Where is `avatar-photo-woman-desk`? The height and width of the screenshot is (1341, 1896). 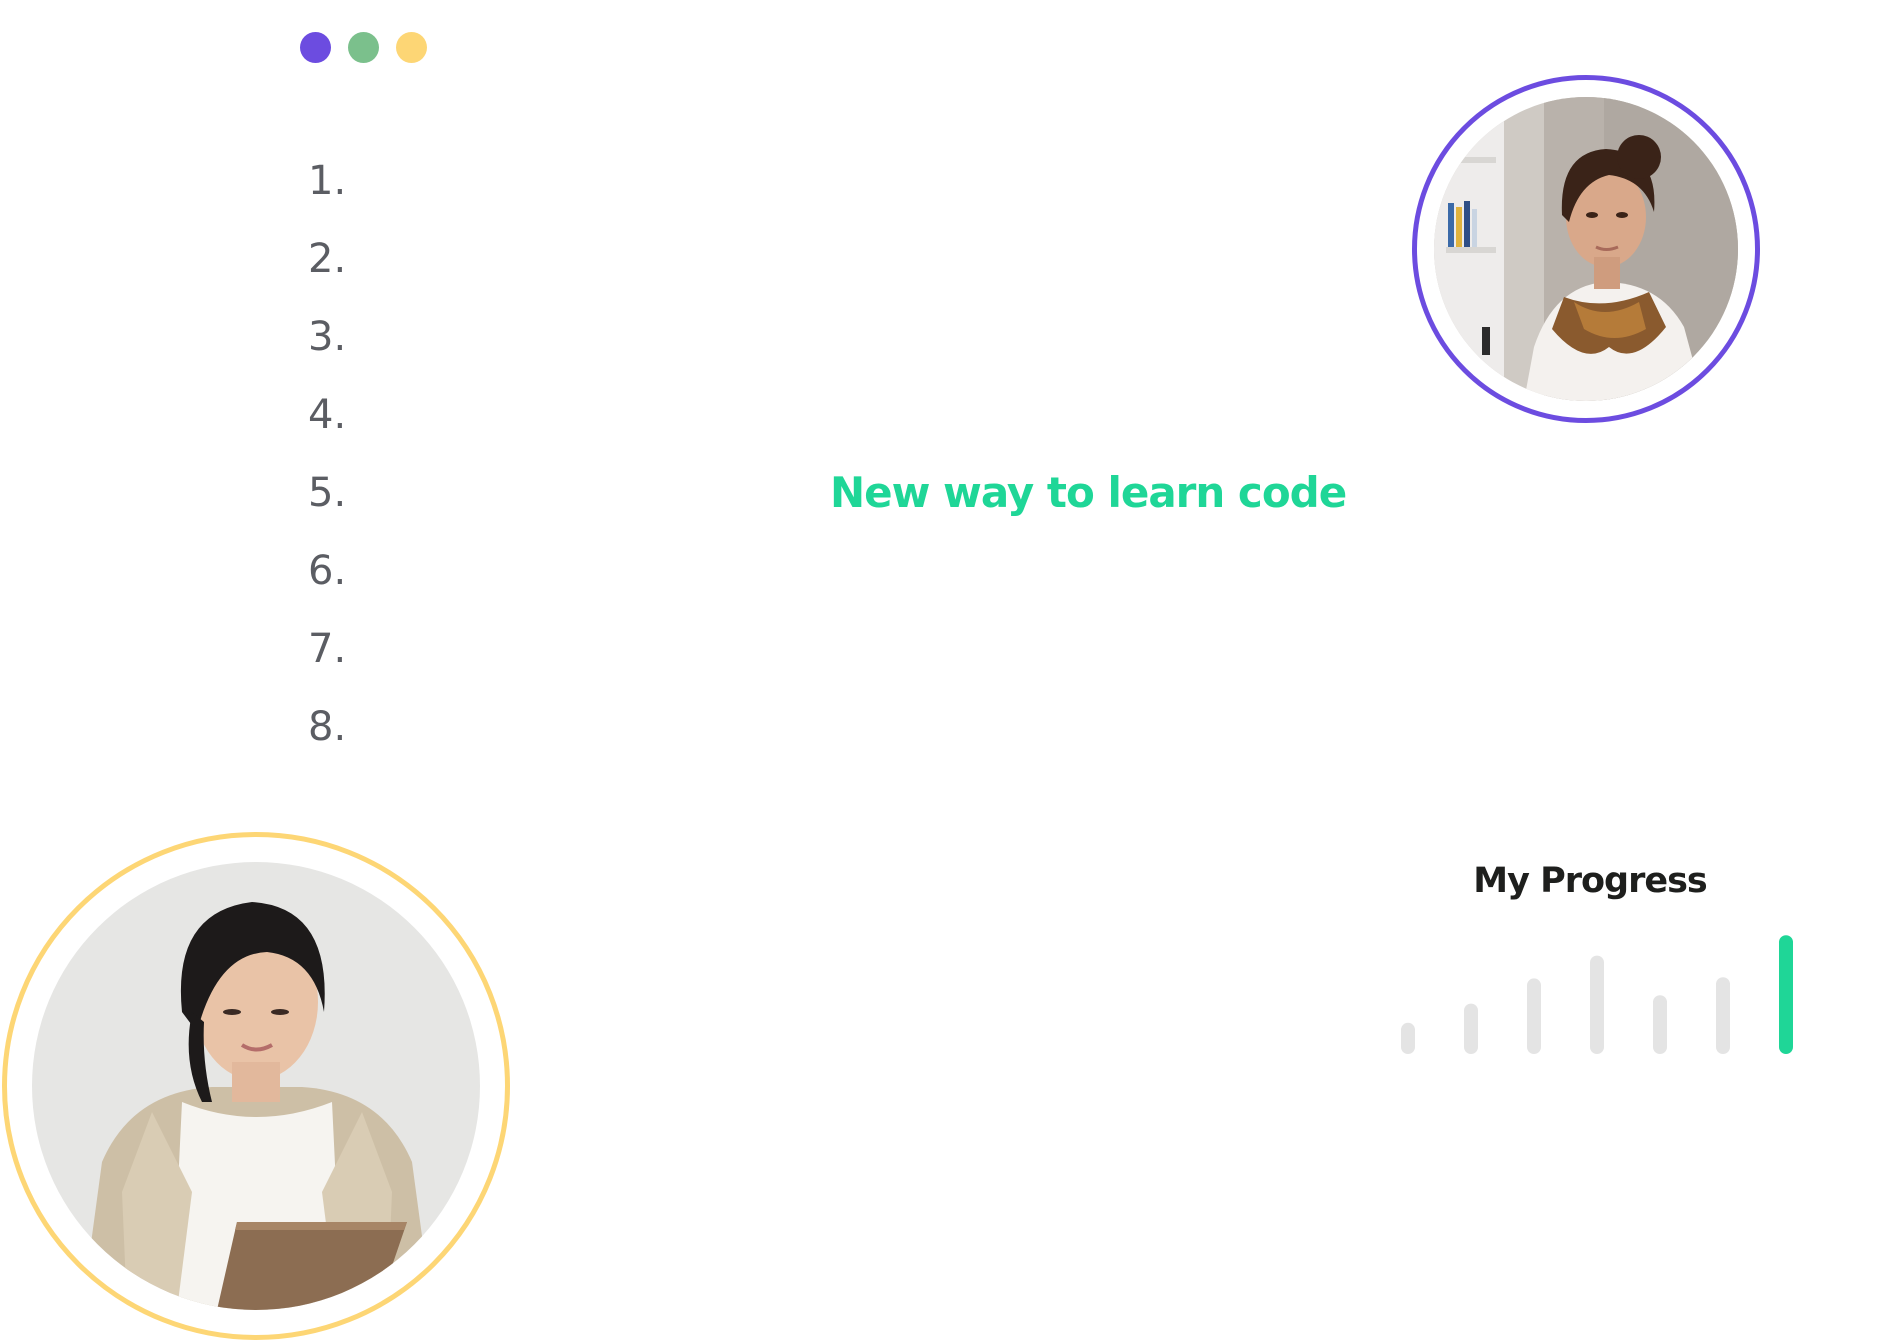
avatar-photo-woman-desk is located at coordinates (1586, 249).